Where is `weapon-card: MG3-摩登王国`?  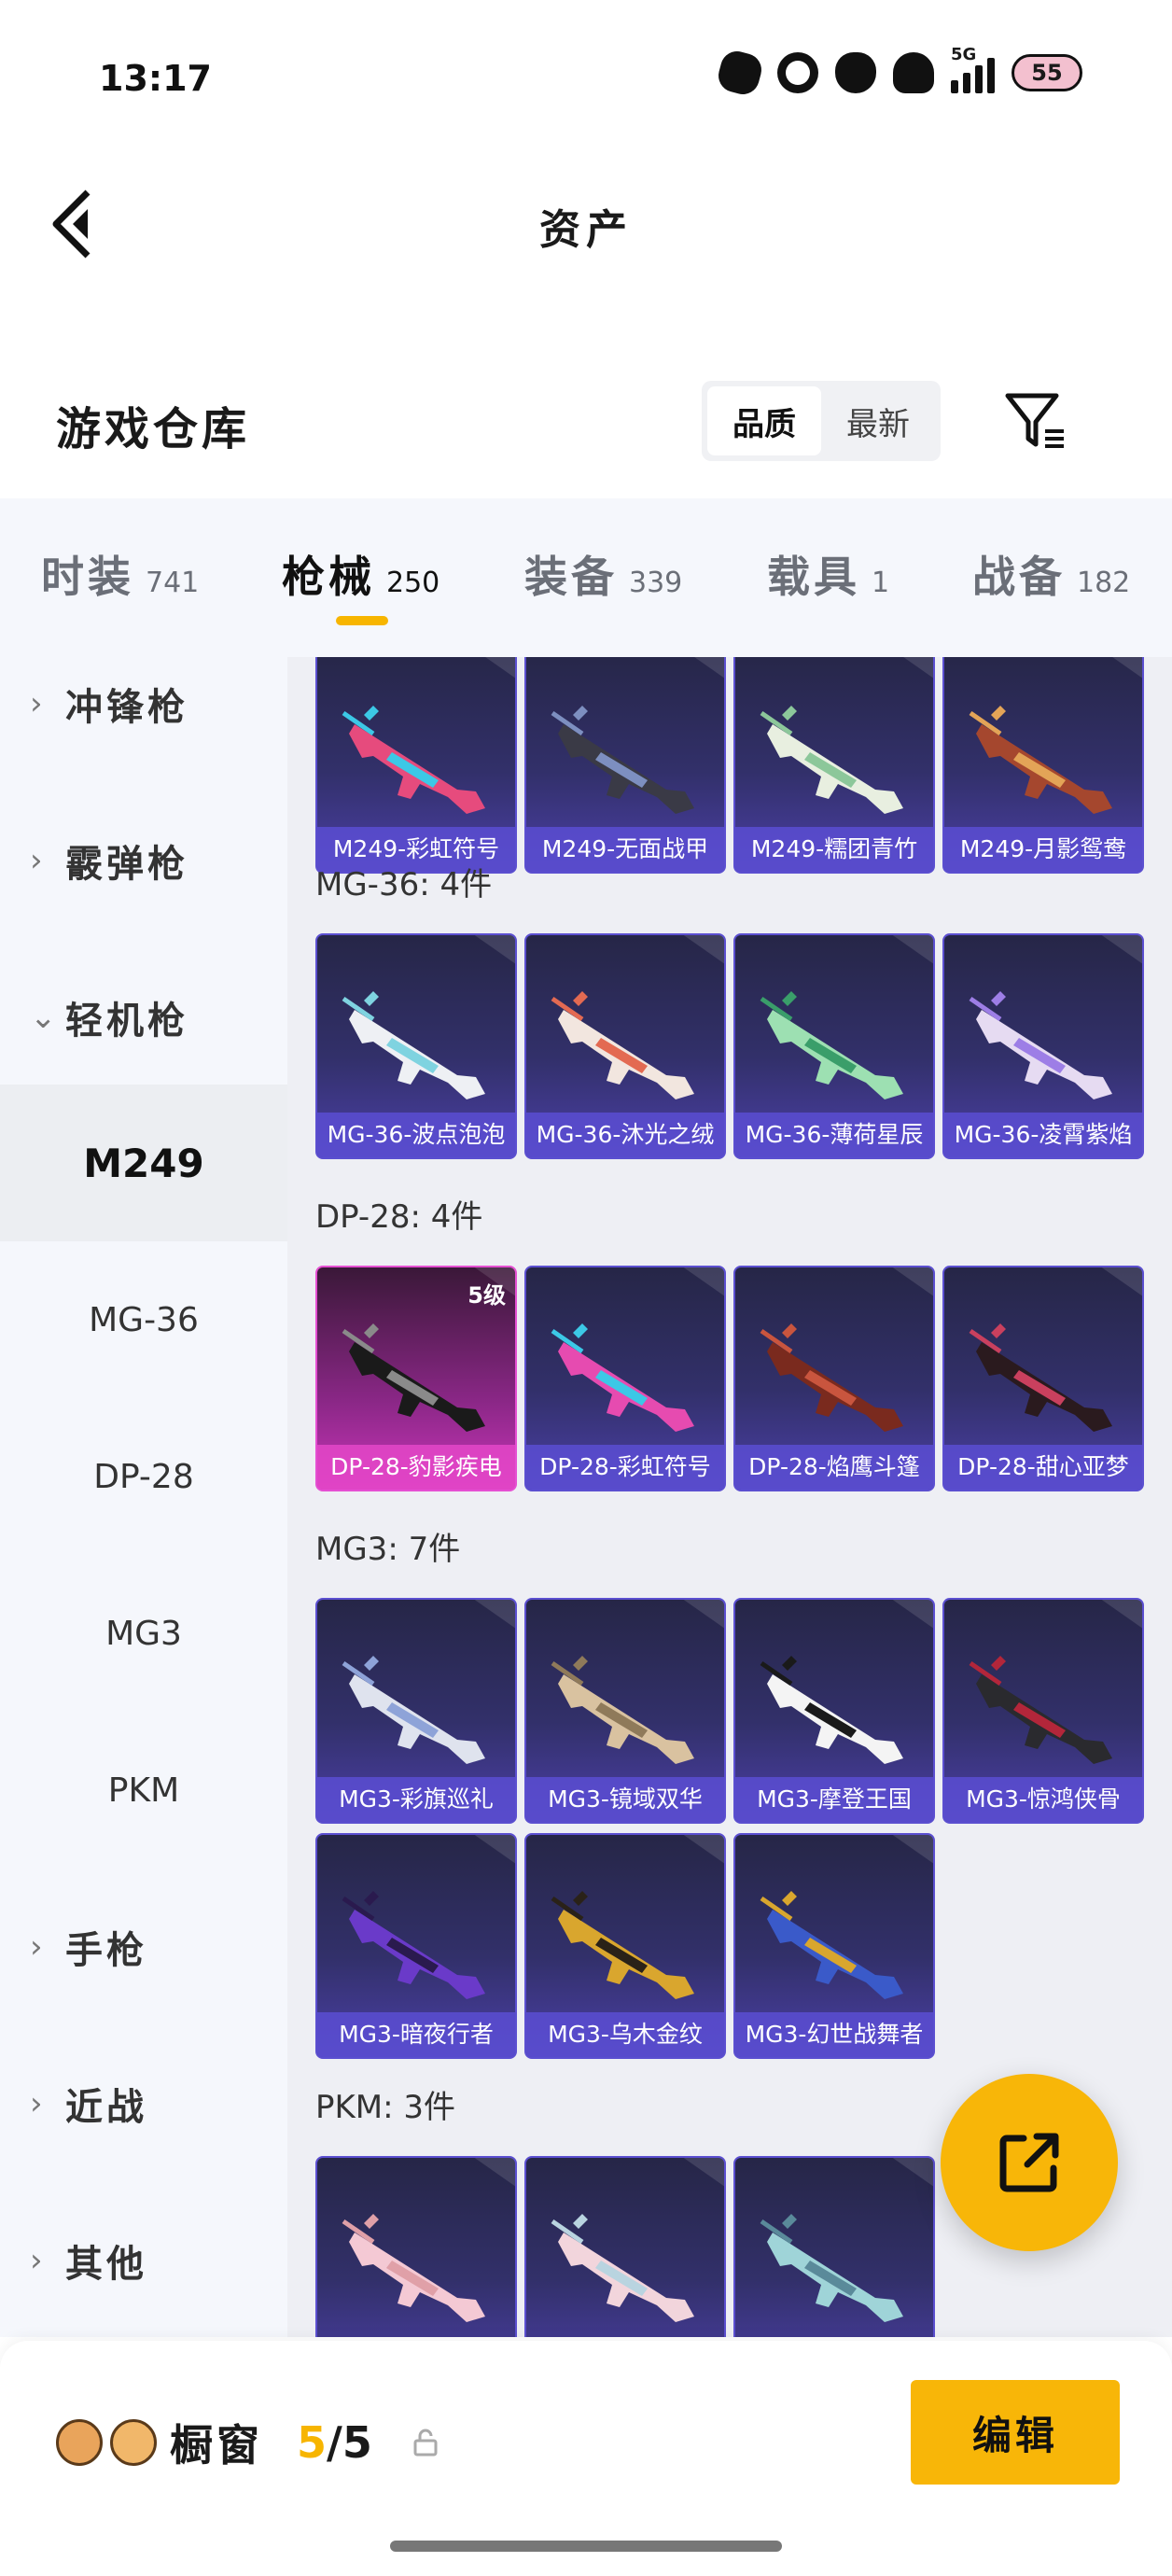 weapon-card: MG3-摩登王国 is located at coordinates (834, 1711).